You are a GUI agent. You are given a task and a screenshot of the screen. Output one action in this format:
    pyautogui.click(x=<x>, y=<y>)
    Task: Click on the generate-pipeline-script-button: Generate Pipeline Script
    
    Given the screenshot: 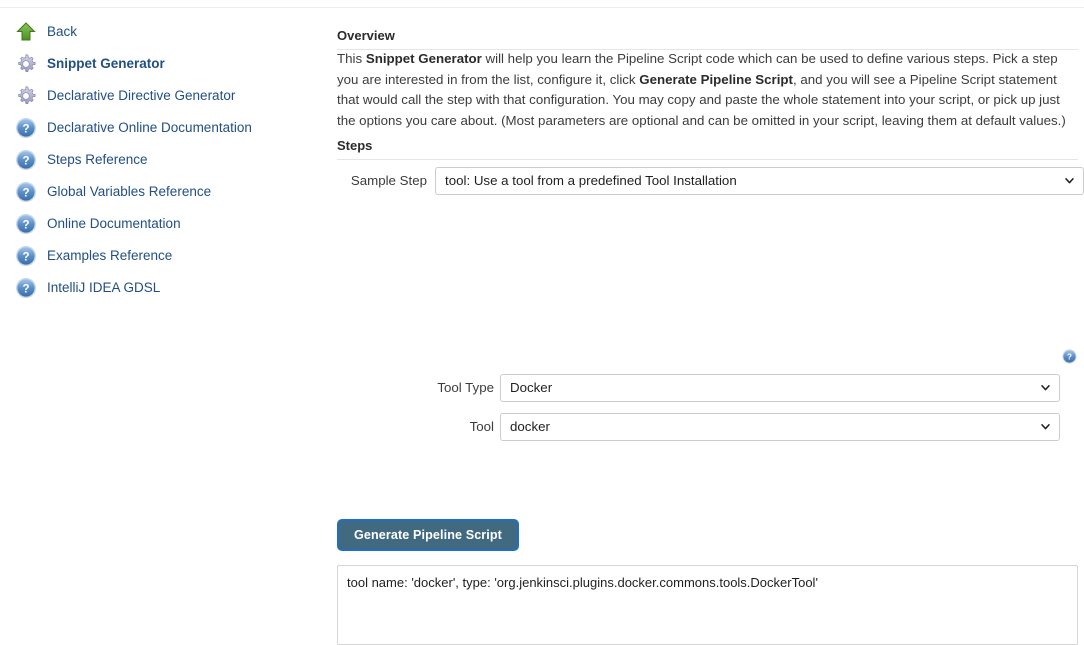 What is the action you would take?
    pyautogui.click(x=428, y=535)
    